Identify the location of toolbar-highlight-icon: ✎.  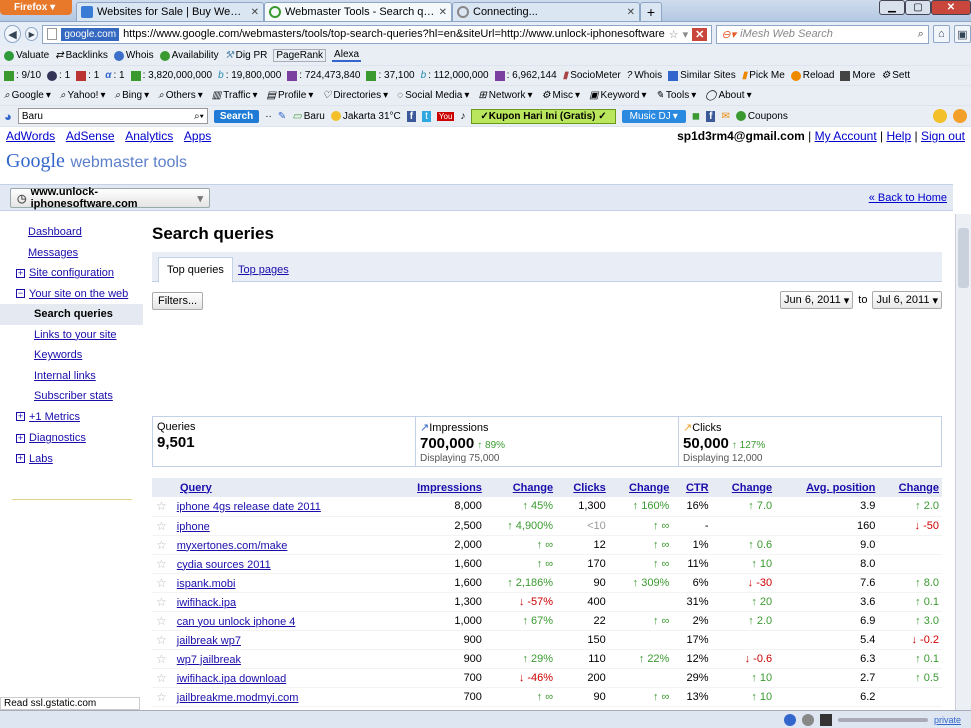
(282, 116).